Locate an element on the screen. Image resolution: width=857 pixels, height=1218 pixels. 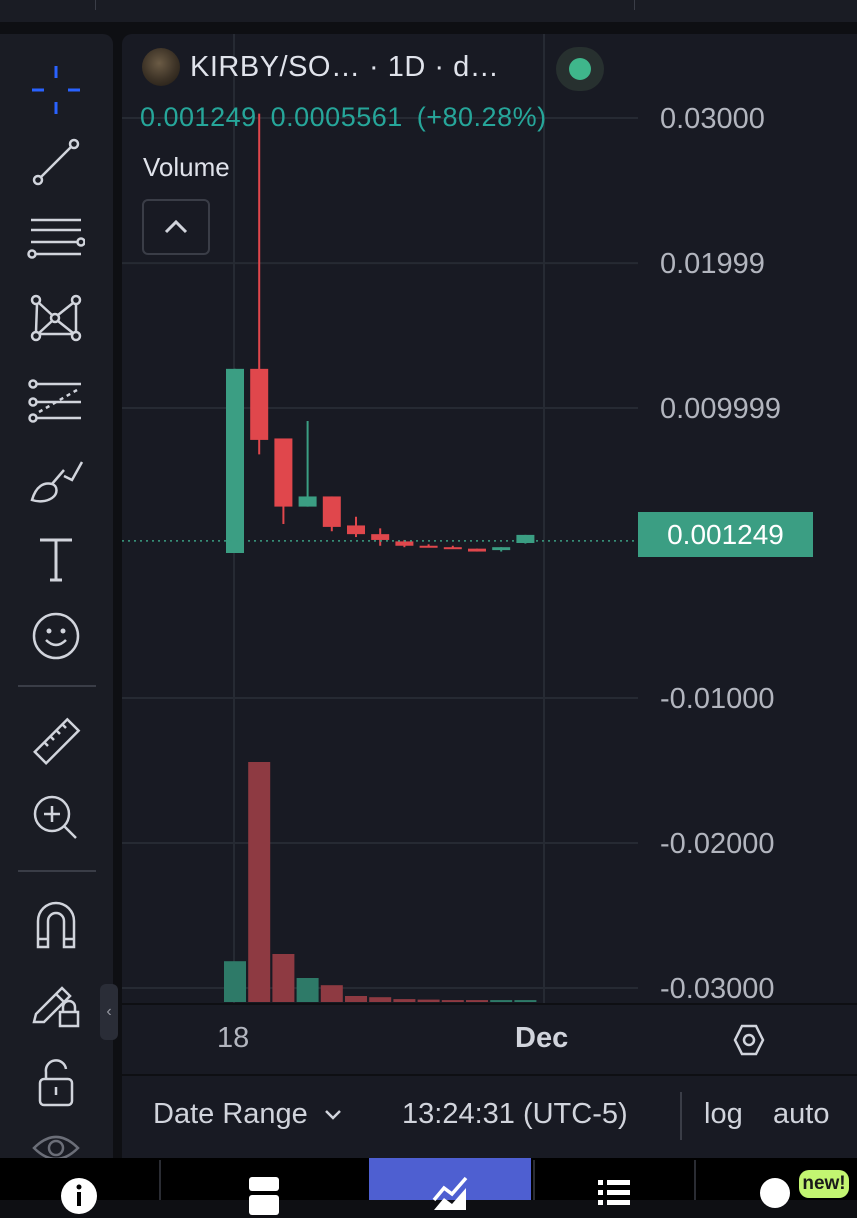
timezone-clock: 13:24:31 (UTC-5) is located at coordinates (515, 1114).